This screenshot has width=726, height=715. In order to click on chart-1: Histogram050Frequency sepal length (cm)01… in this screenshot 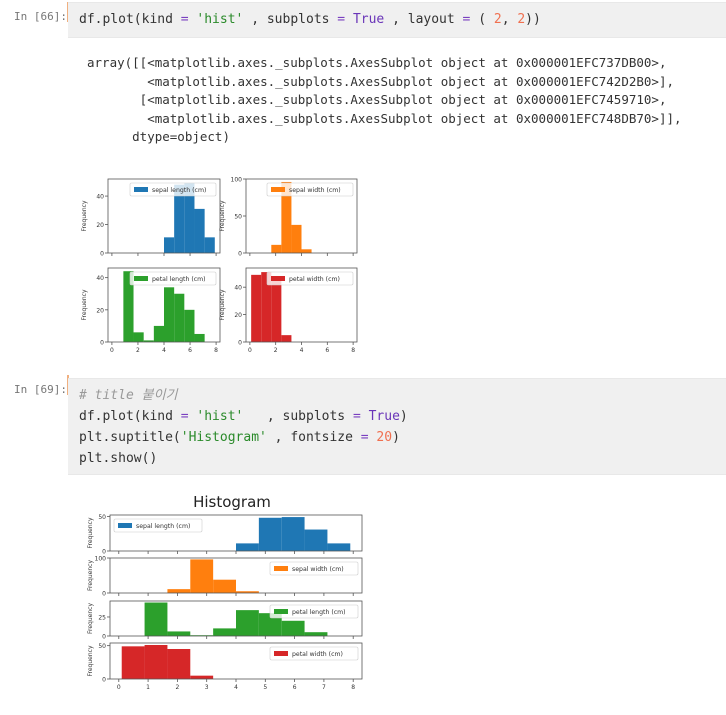, I will do `click(225, 592)`.